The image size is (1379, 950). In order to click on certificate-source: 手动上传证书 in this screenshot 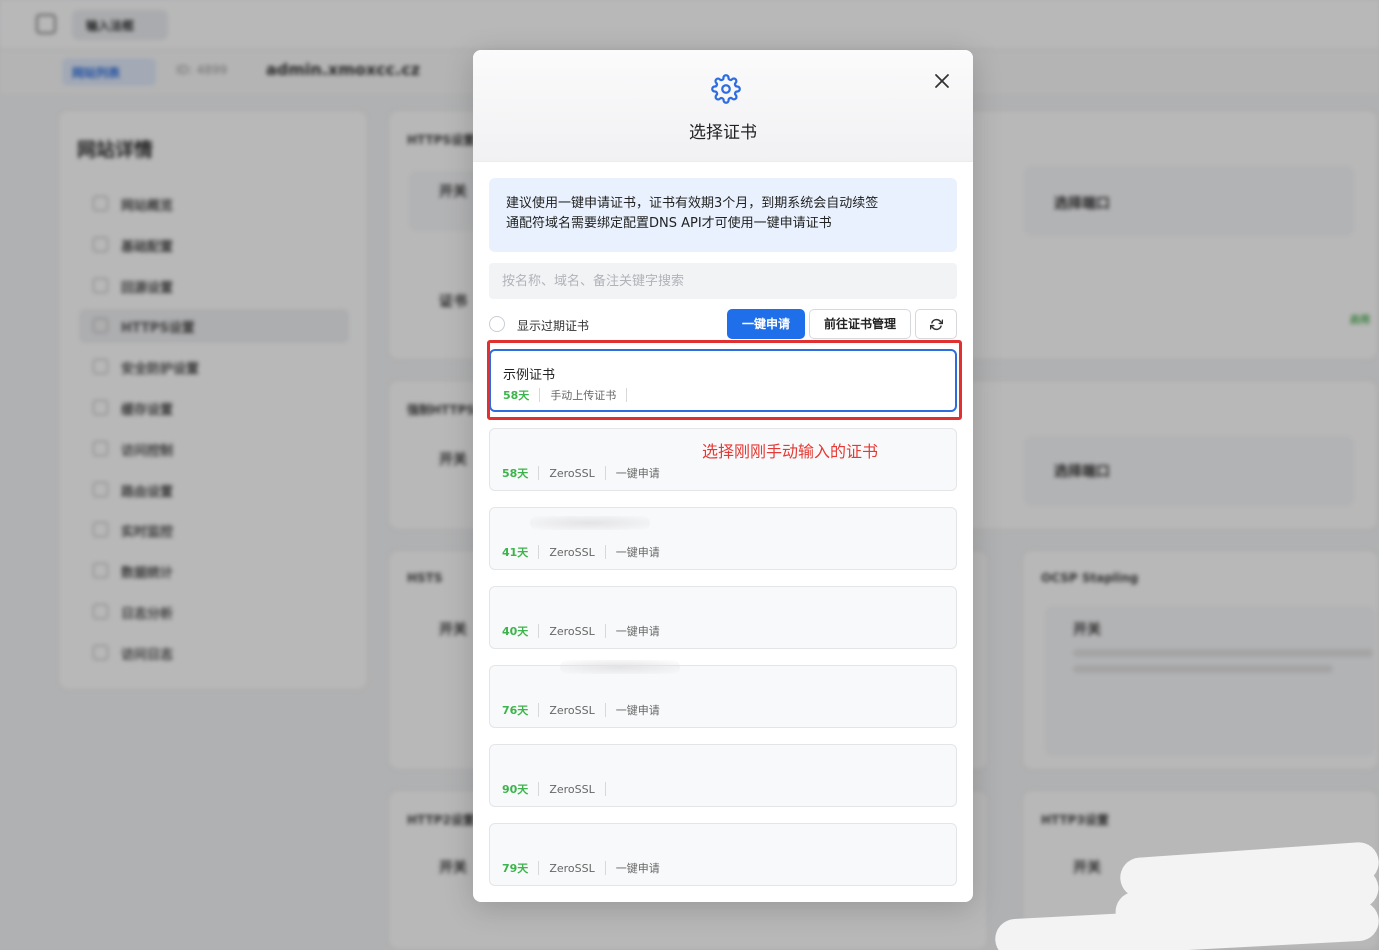, I will do `click(583, 395)`.